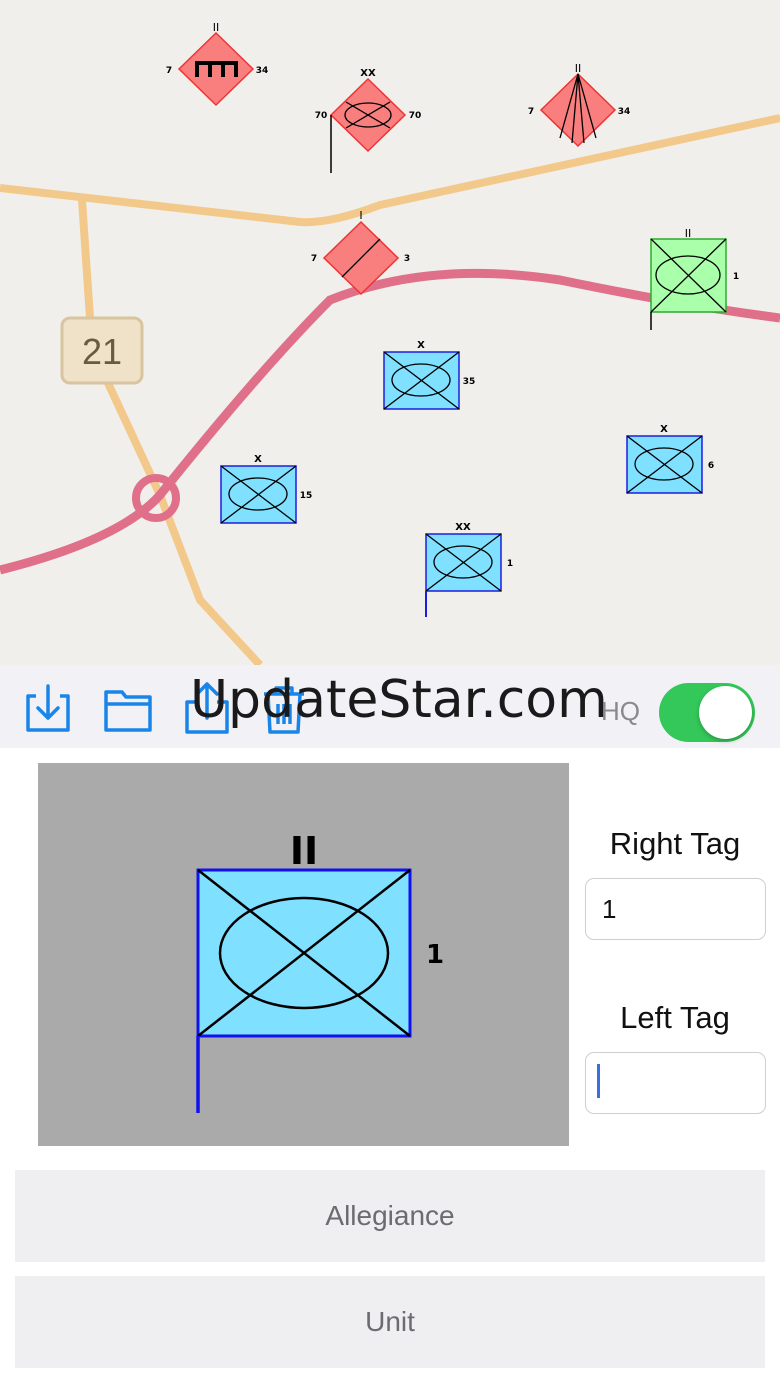 The width and height of the screenshot is (780, 1387). What do you see at coordinates (48, 708) in the screenshot?
I see `download-icon` at bounding box center [48, 708].